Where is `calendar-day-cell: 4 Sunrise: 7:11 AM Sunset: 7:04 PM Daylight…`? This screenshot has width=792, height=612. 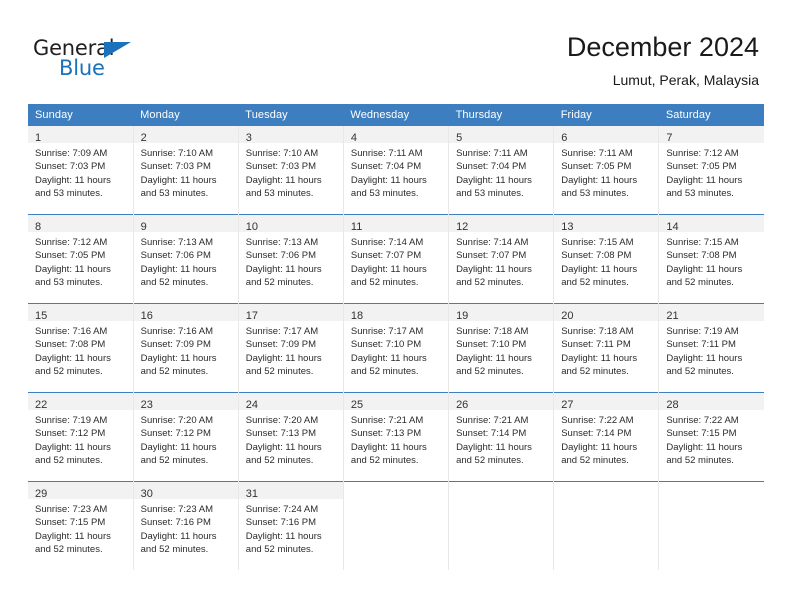
calendar-day-cell: 4 Sunrise: 7:11 AM Sunset: 7:04 PM Daylight… is located at coordinates (395, 170).